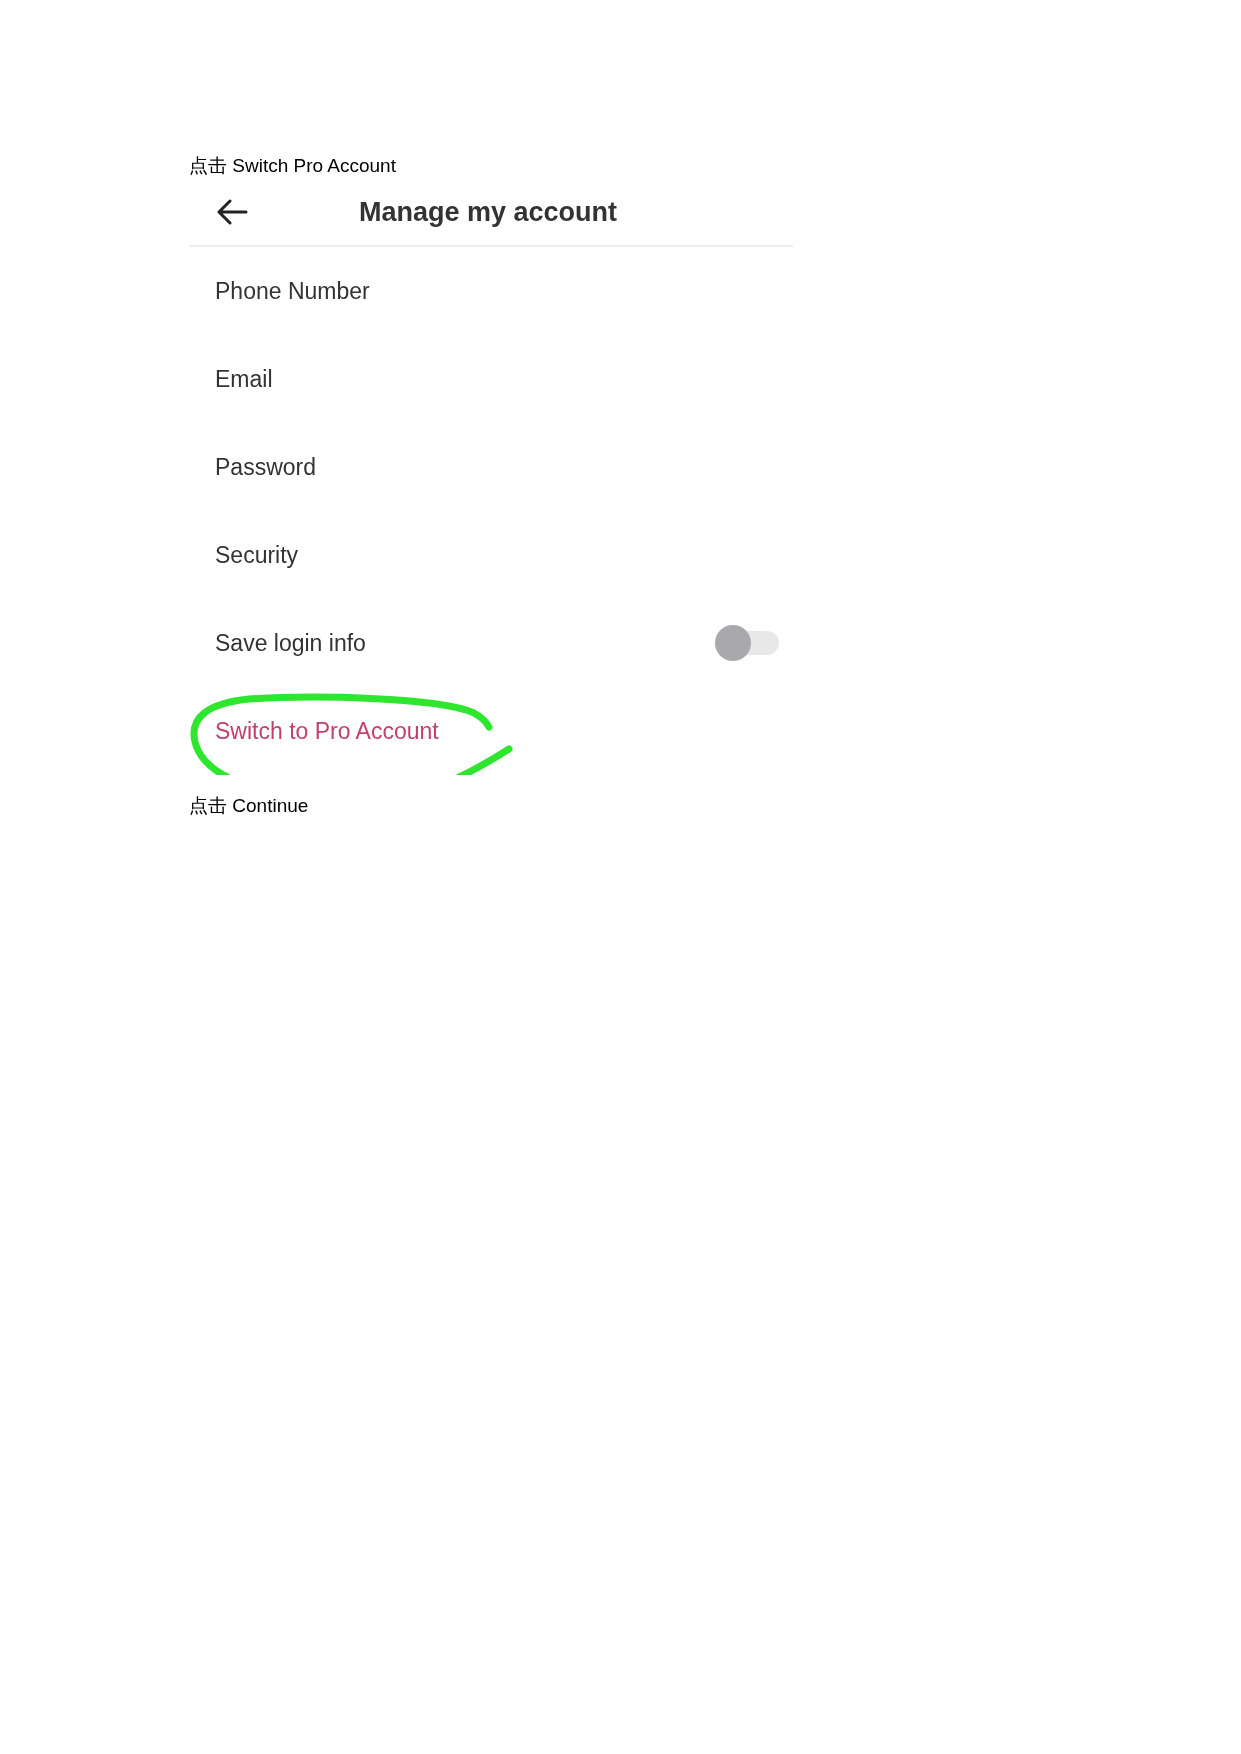 The height and width of the screenshot is (1754, 1241). Describe the element at coordinates (747, 643) in the screenshot. I see `toggle-switch` at that location.